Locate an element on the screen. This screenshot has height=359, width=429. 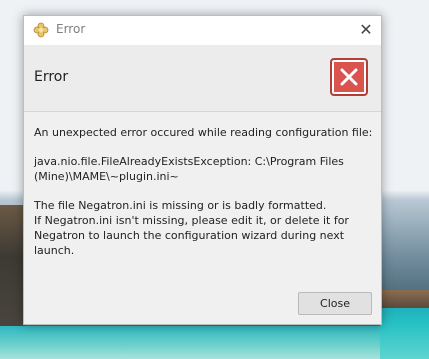
error-x-icon is located at coordinates (349, 77).